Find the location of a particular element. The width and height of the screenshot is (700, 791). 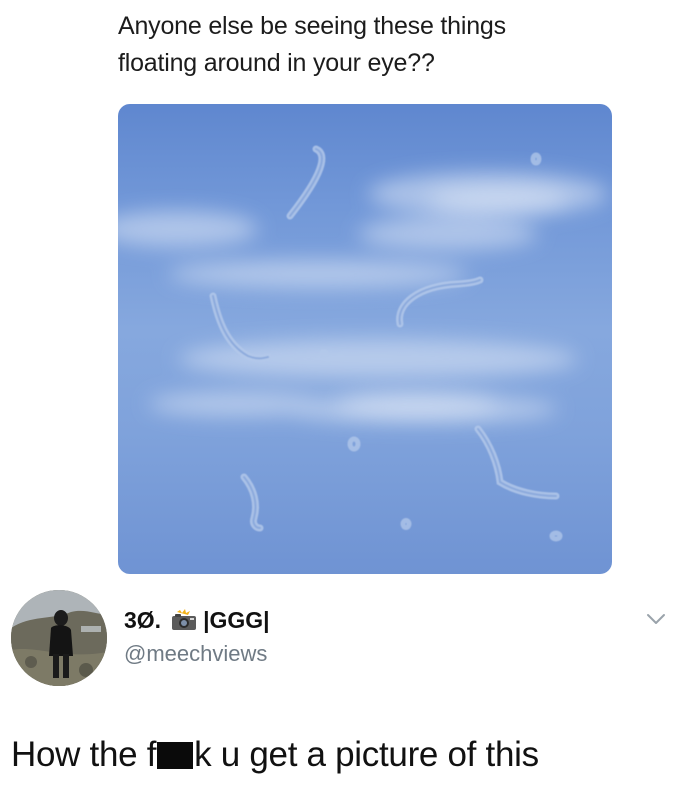

post-text-line-1: Anyone else be seeing these things is located at coordinates (312, 26).